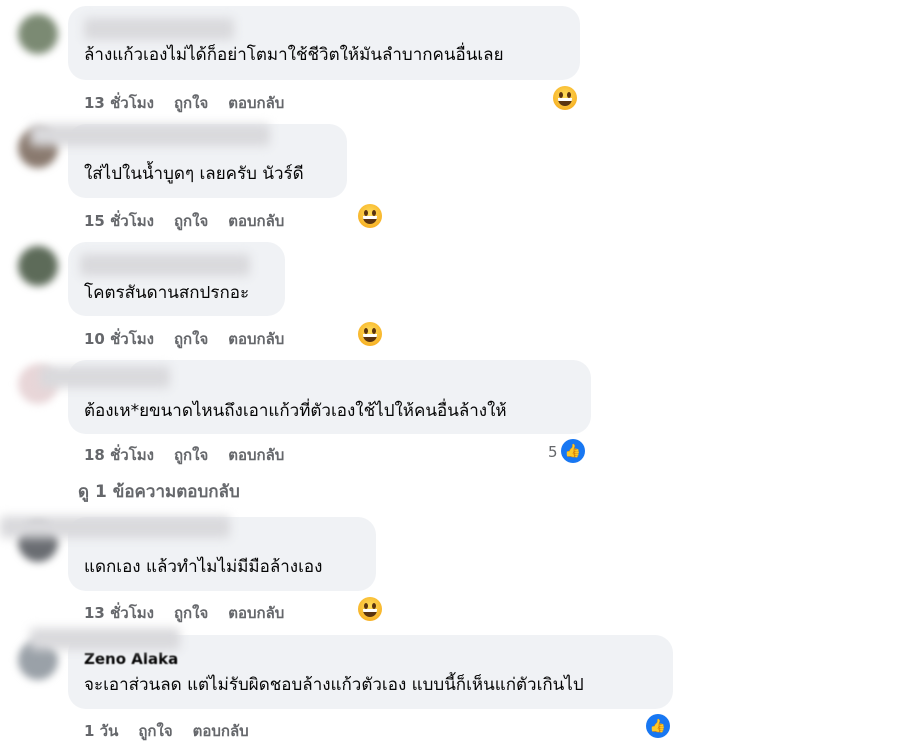 This screenshot has width=915, height=751. Describe the element at coordinates (131, 659) in the screenshot. I see `commenter-name: Zeno Alaka` at that location.